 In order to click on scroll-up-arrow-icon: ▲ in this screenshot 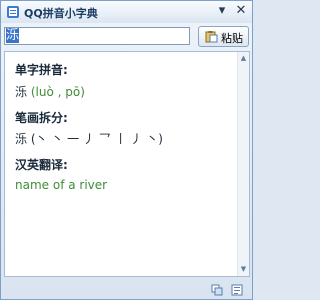, I will do `click(243, 58)`.